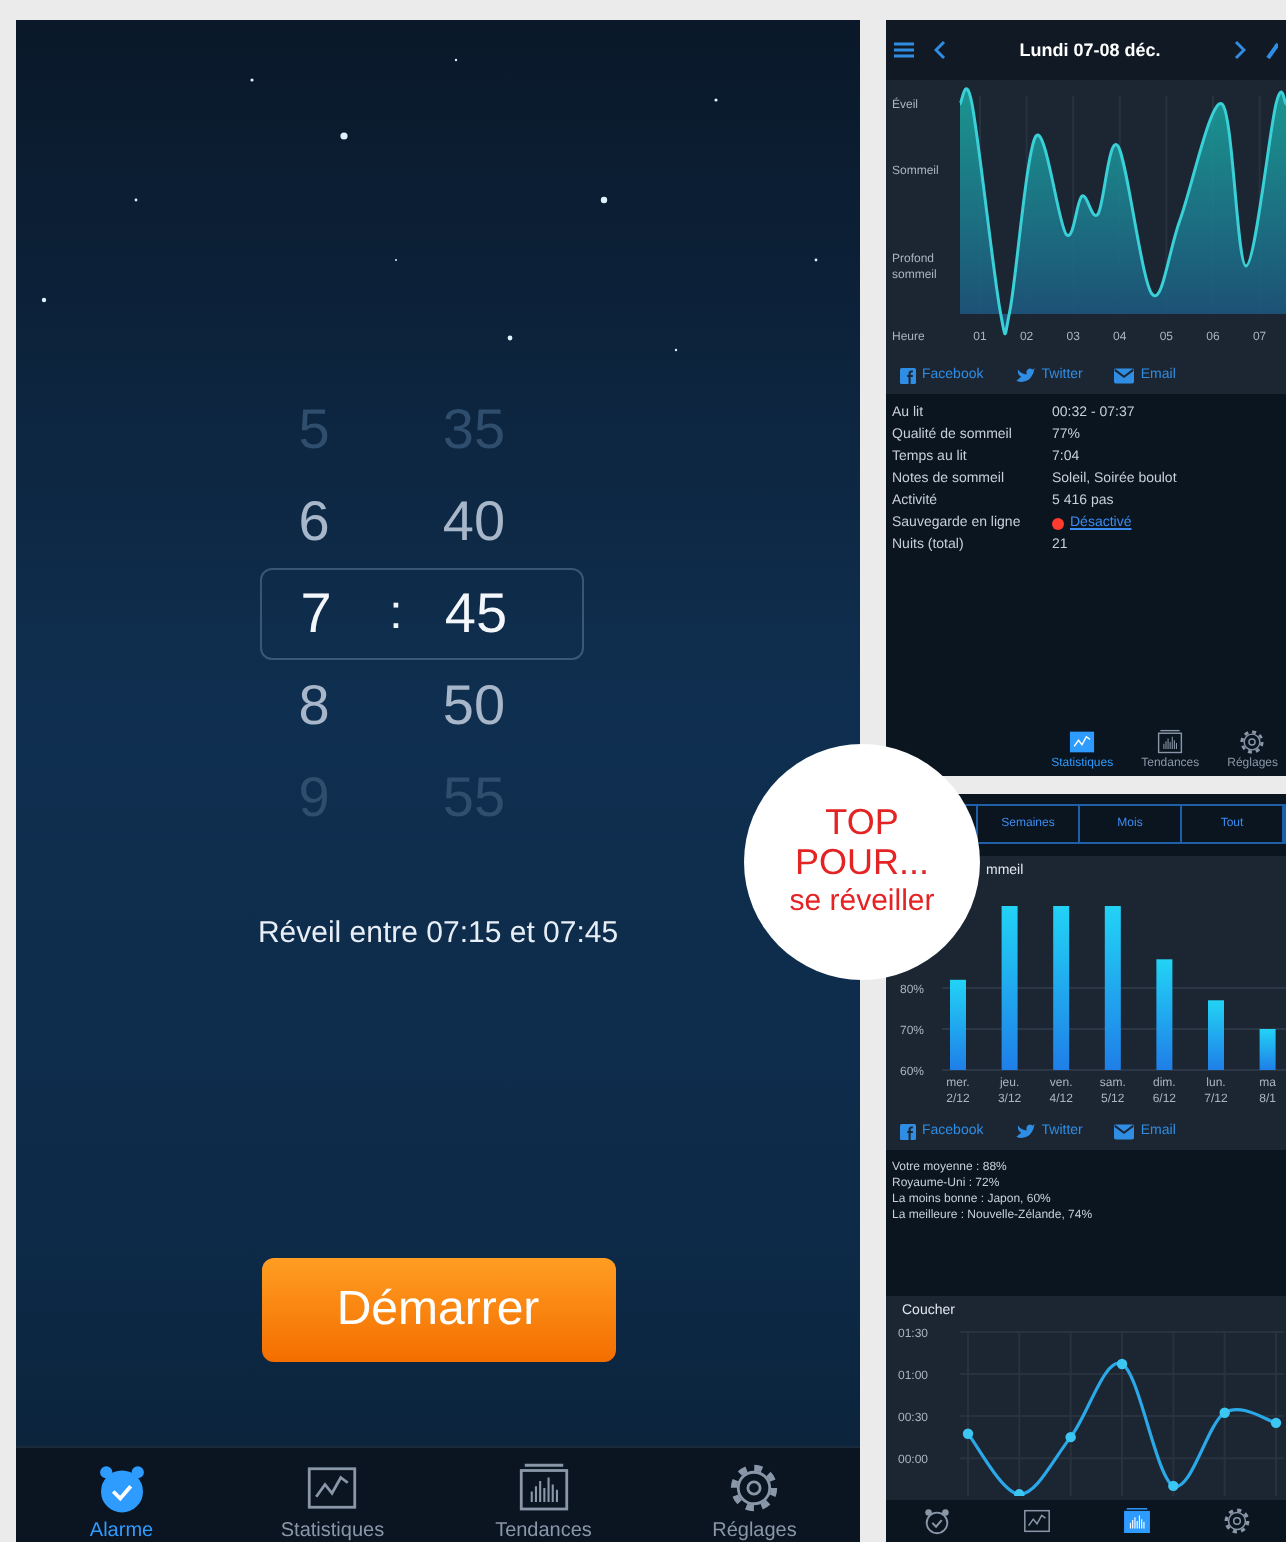  What do you see at coordinates (121, 1501) in the screenshot?
I see `tab-button: Alarme` at bounding box center [121, 1501].